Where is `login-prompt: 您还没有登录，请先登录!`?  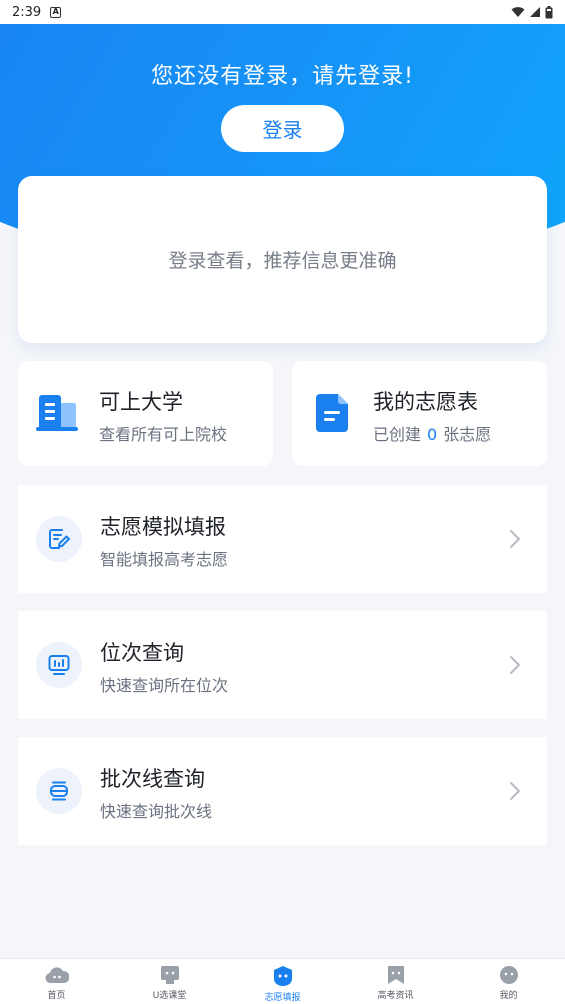 login-prompt: 您还没有登录，请先登录! is located at coordinates (282, 76).